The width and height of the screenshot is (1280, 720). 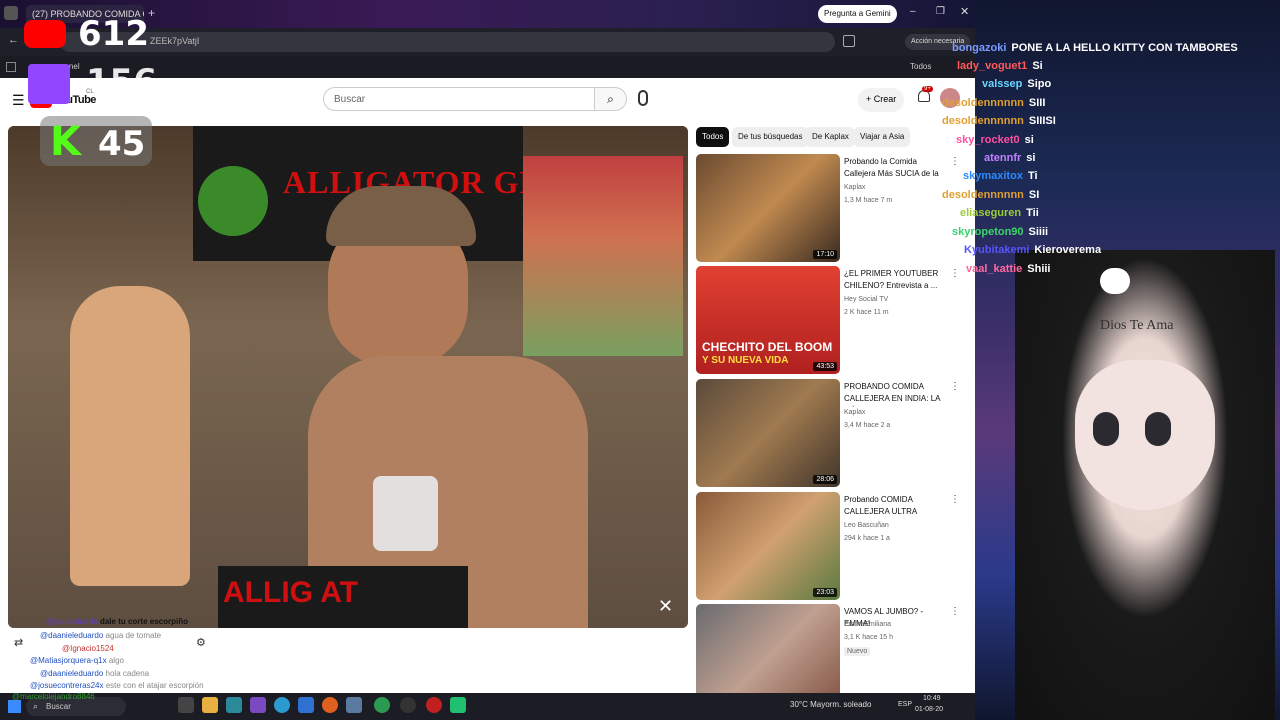 What do you see at coordinates (1124, 48) in the screenshot?
I see `chat-text: PONE A LA HELLO KITTY CON TAMBORES` at bounding box center [1124, 48].